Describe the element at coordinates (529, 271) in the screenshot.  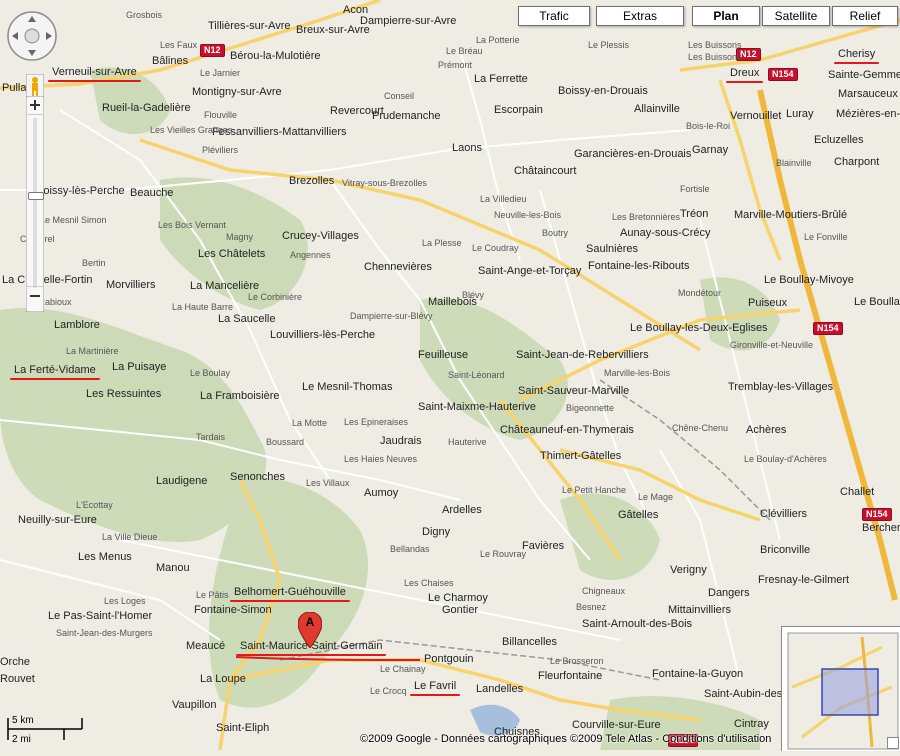
I see `place-label: Saint-Ange-et-Torçay` at that location.